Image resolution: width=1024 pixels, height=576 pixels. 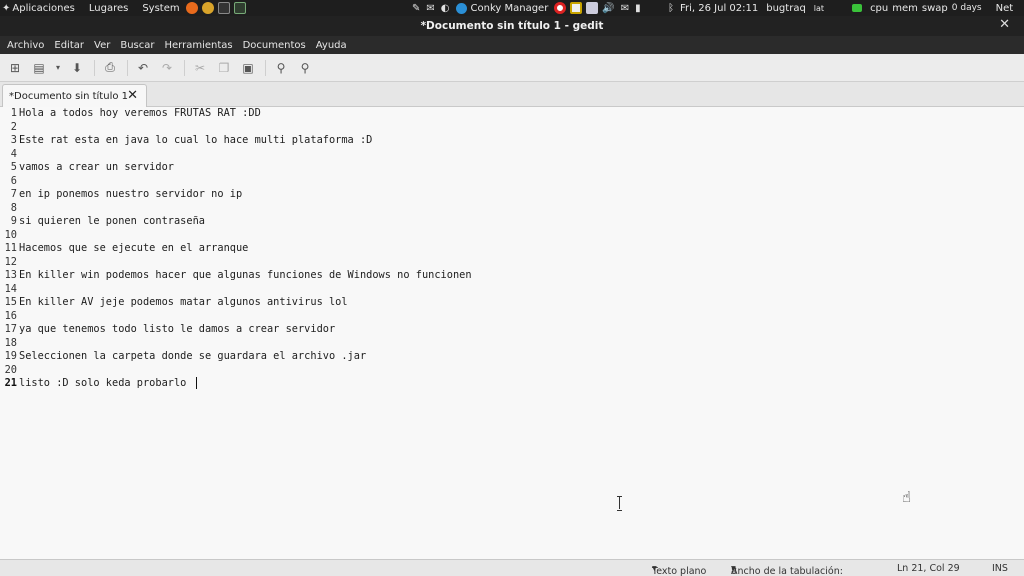 I want to click on editor-line: 10, so click(x=9, y=236).